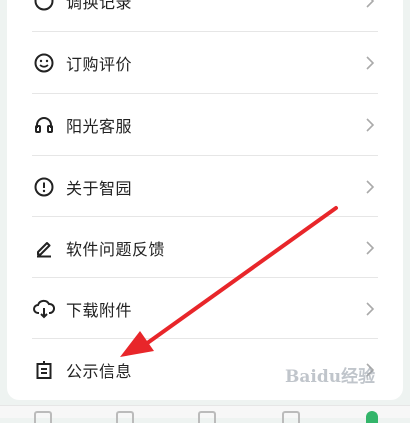 The width and height of the screenshot is (410, 423). Describe the element at coordinates (43, 417) in the screenshot. I see `tab-home-icon` at that location.